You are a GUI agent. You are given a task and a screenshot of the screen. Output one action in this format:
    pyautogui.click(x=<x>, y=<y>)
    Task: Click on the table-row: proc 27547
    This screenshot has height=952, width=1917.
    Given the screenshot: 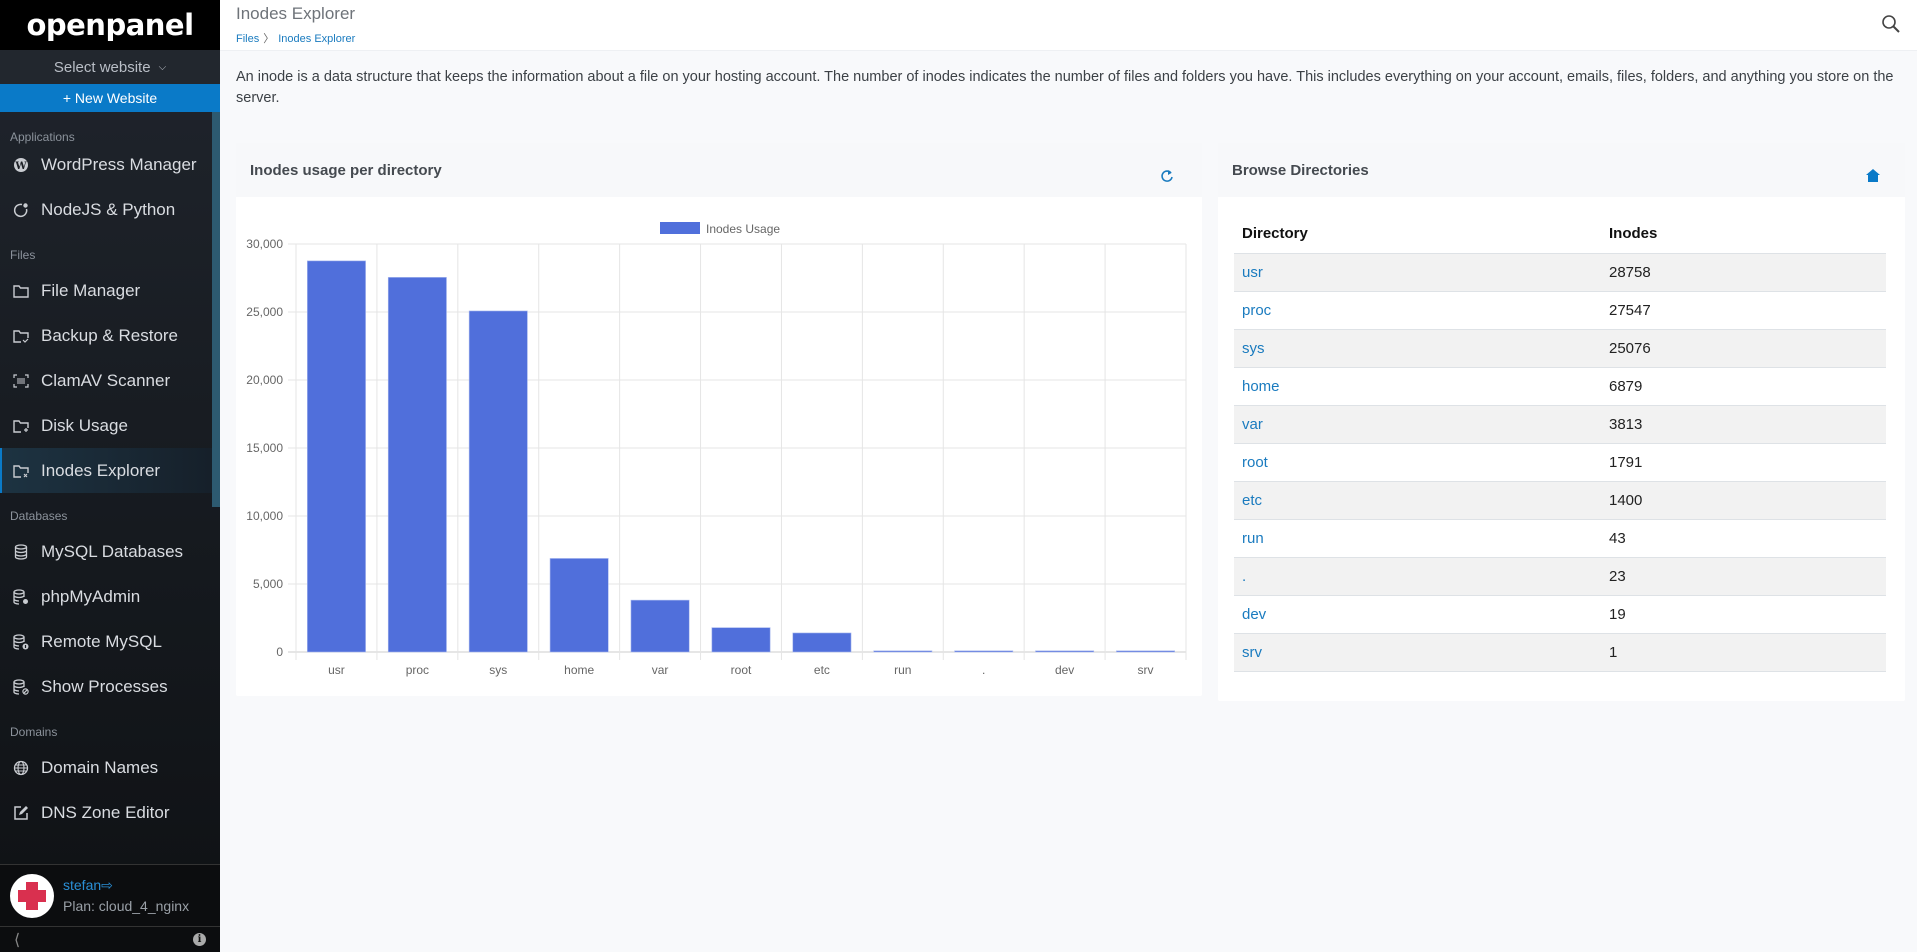 What is the action you would take?
    pyautogui.click(x=1560, y=310)
    